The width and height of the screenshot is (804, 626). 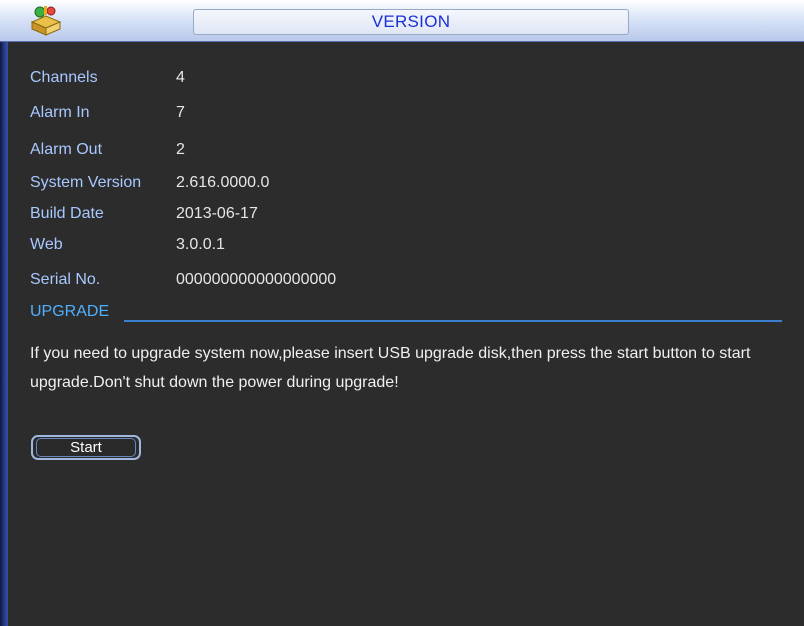 I want to click on info-row-alarm-out: Alarm Out 2, so click(x=107, y=150).